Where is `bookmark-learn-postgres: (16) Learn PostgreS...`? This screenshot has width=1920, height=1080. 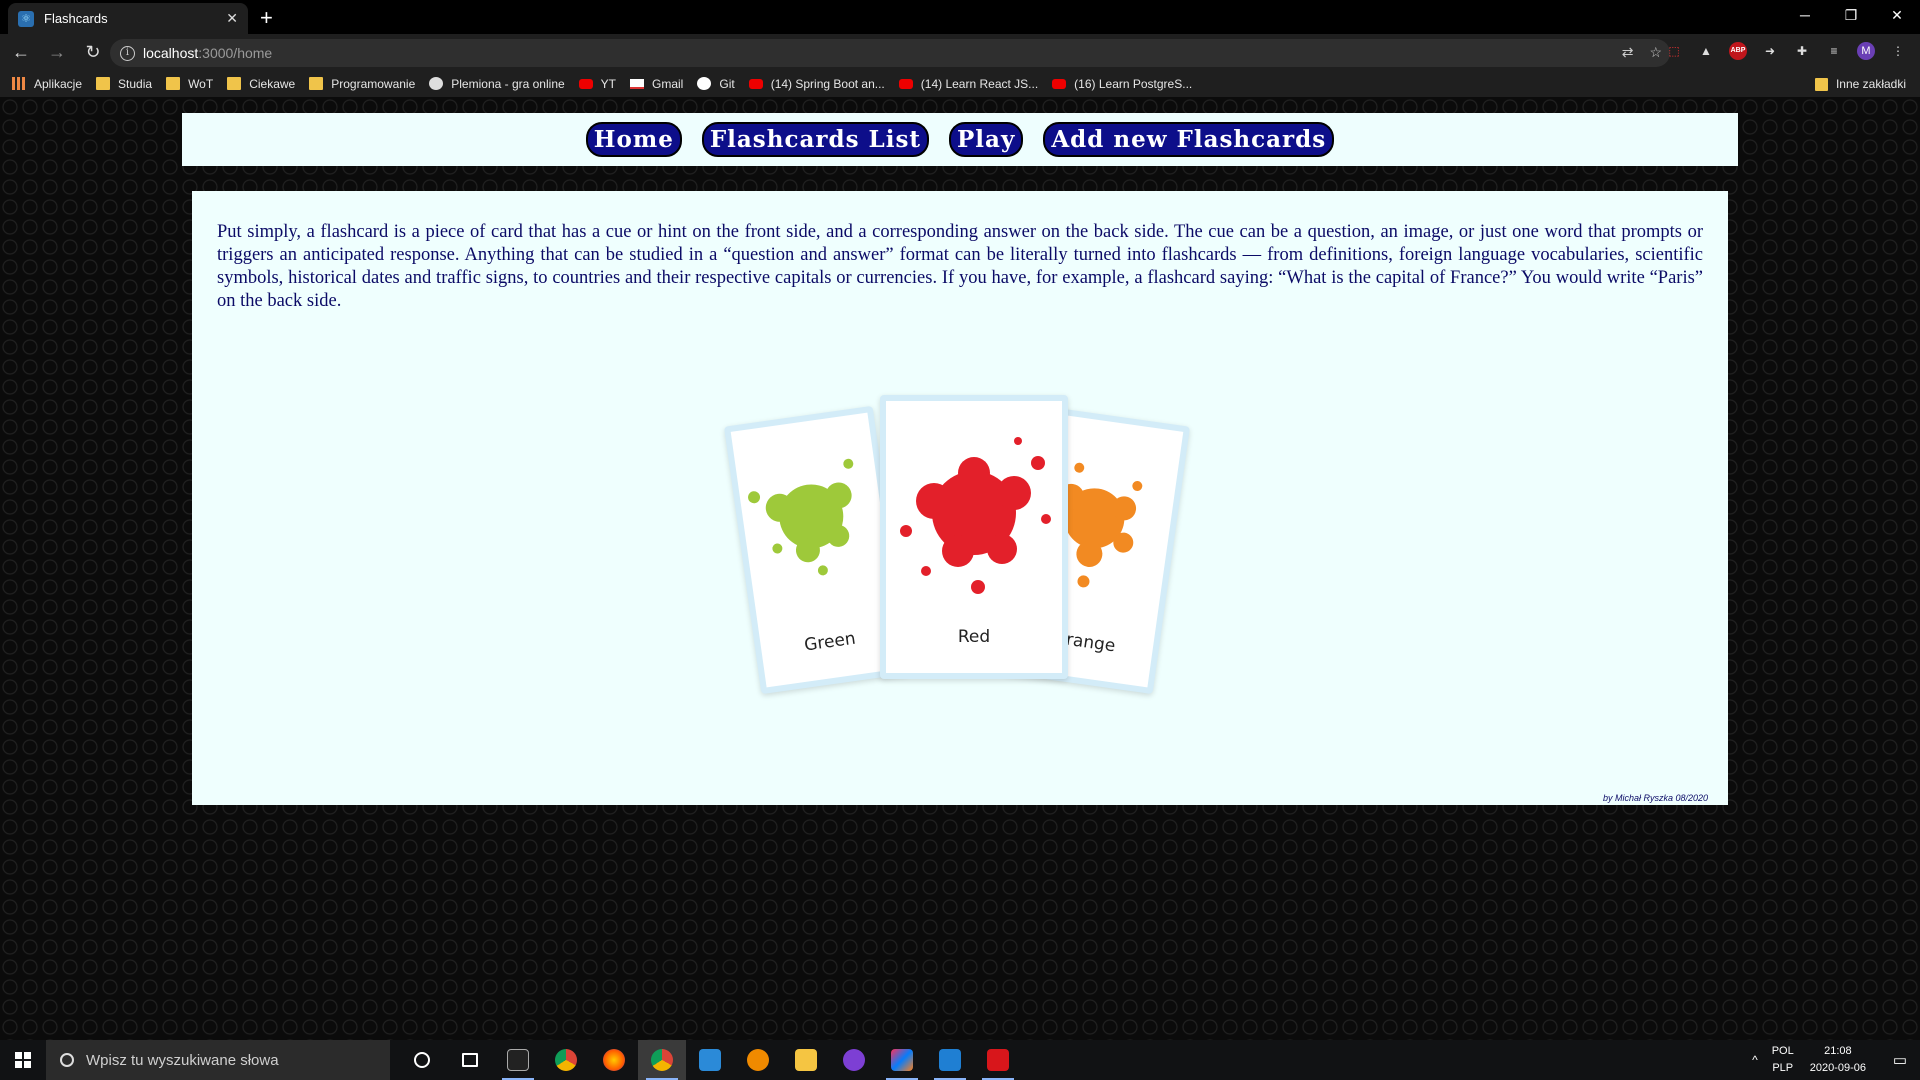
bookmark-learn-postgres: (16) Learn PostgreS... is located at coordinates (1122, 84).